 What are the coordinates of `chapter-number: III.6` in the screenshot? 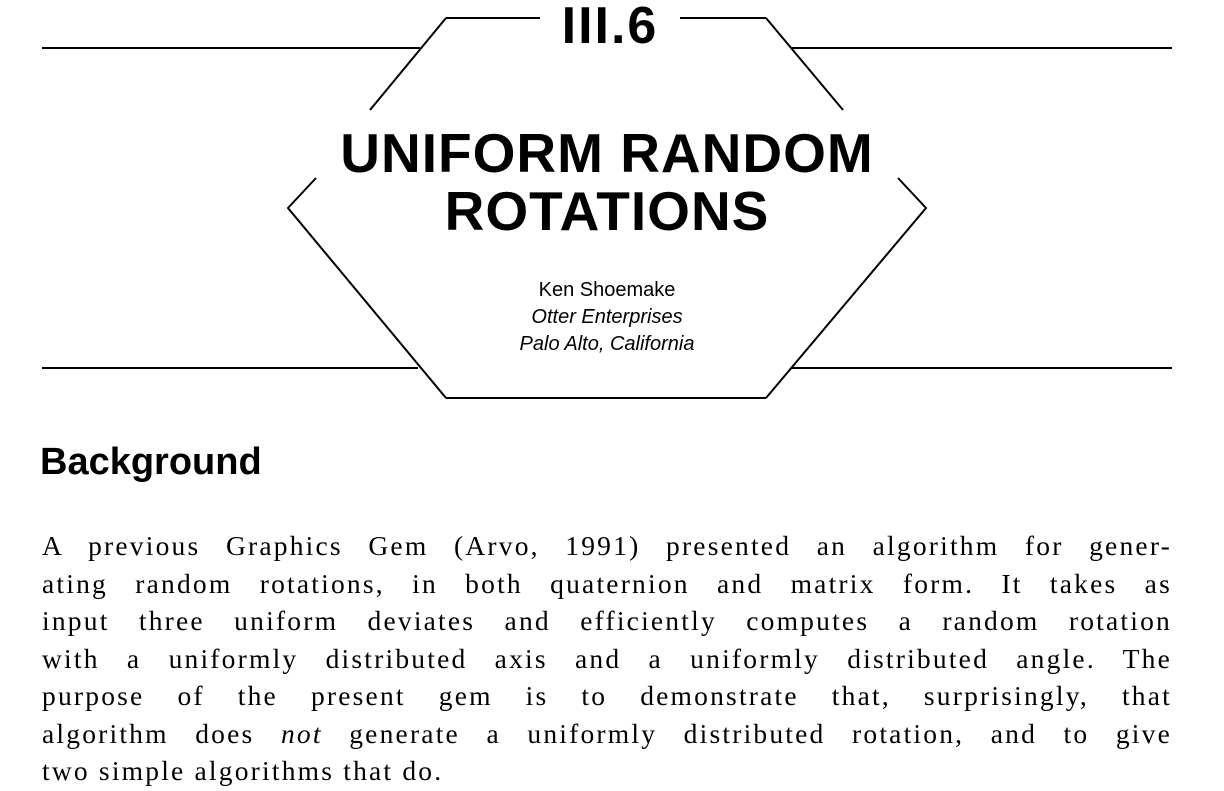 It's located at (610, 28).